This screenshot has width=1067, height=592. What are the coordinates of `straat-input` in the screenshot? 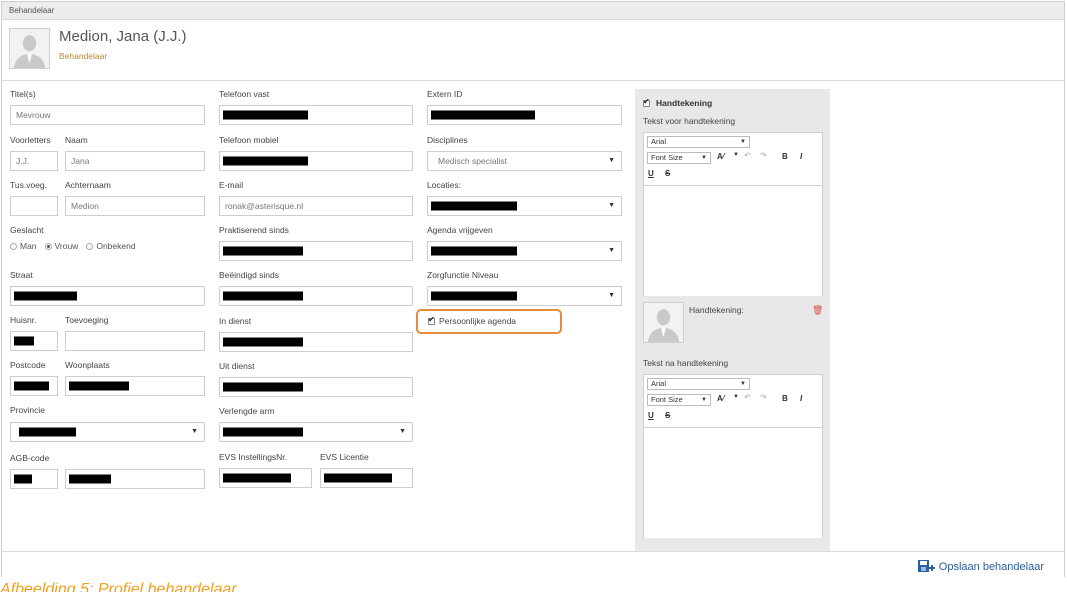 It's located at (107, 296).